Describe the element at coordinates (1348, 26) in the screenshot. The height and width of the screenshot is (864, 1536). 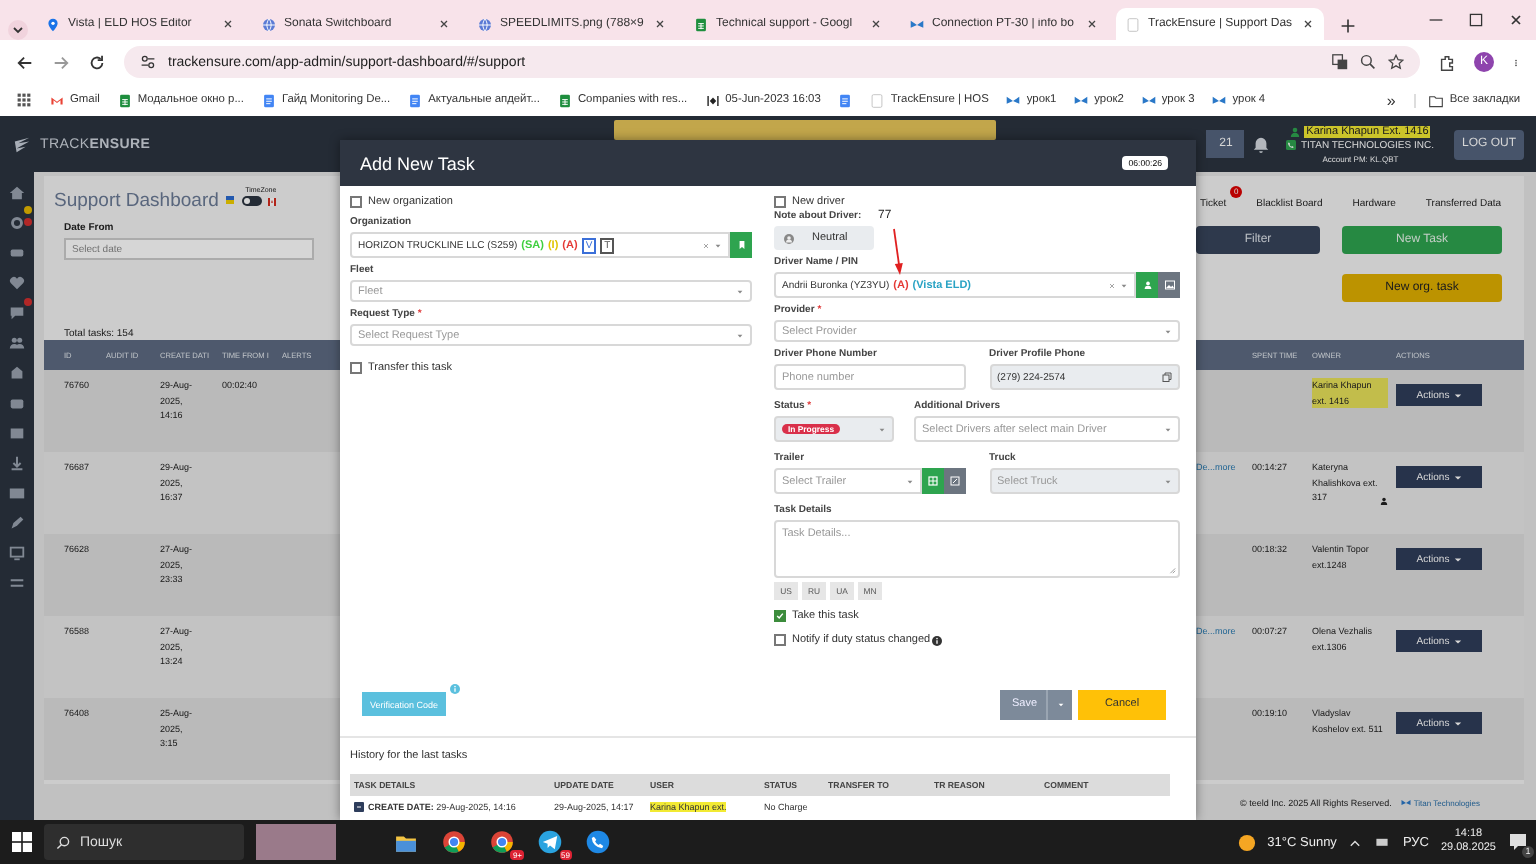
I see `new-tab-icon` at that location.